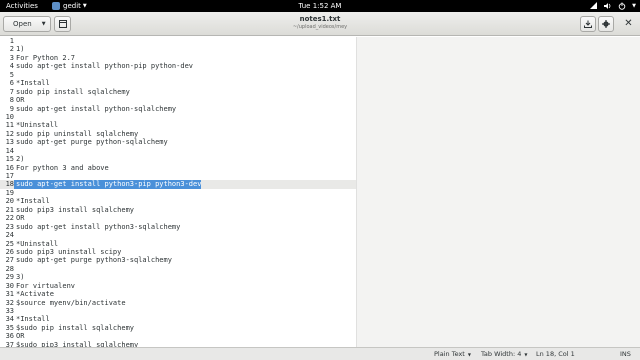  What do you see at coordinates (320, 27) in the screenshot?
I see `document-path: ~/upload_videos/mey` at bounding box center [320, 27].